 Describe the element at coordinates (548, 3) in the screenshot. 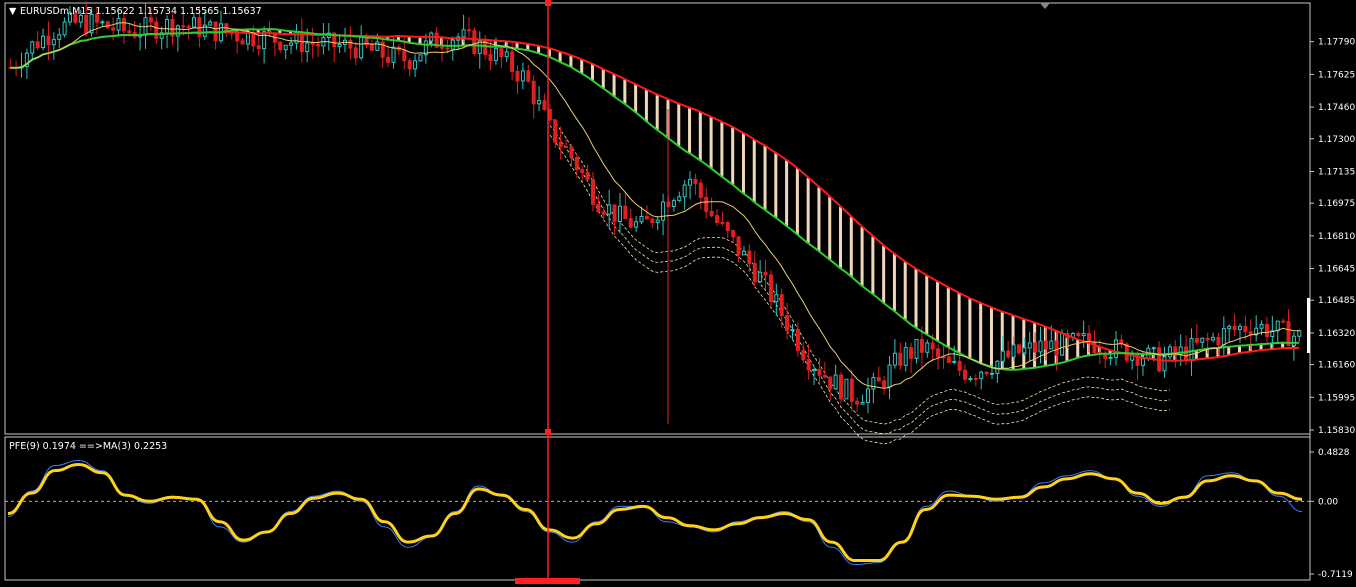

I see `vertical-line-handle-top` at that location.